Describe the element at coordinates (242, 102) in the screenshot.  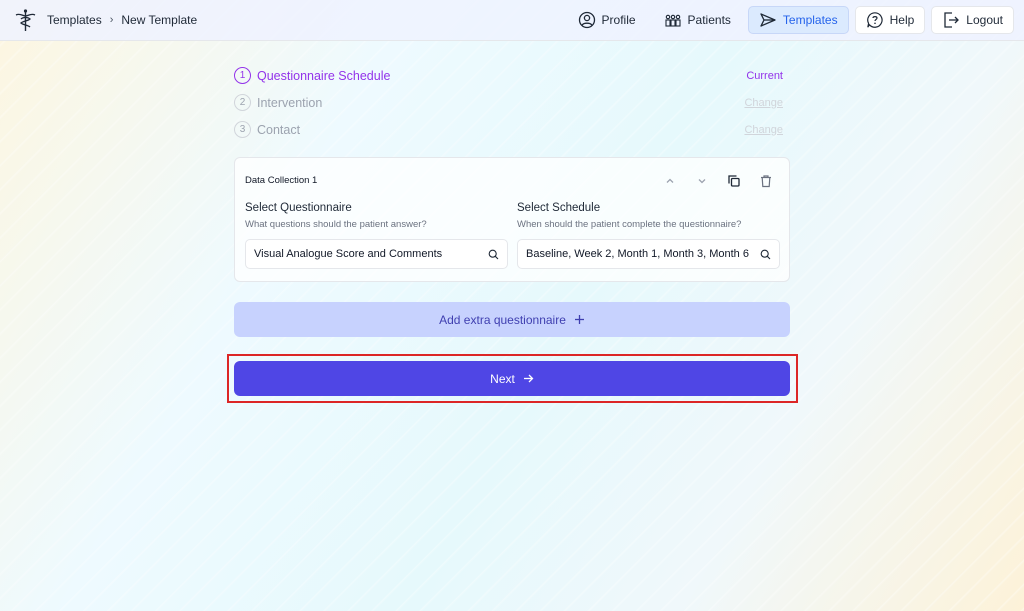
I see `step-number: 2` at that location.